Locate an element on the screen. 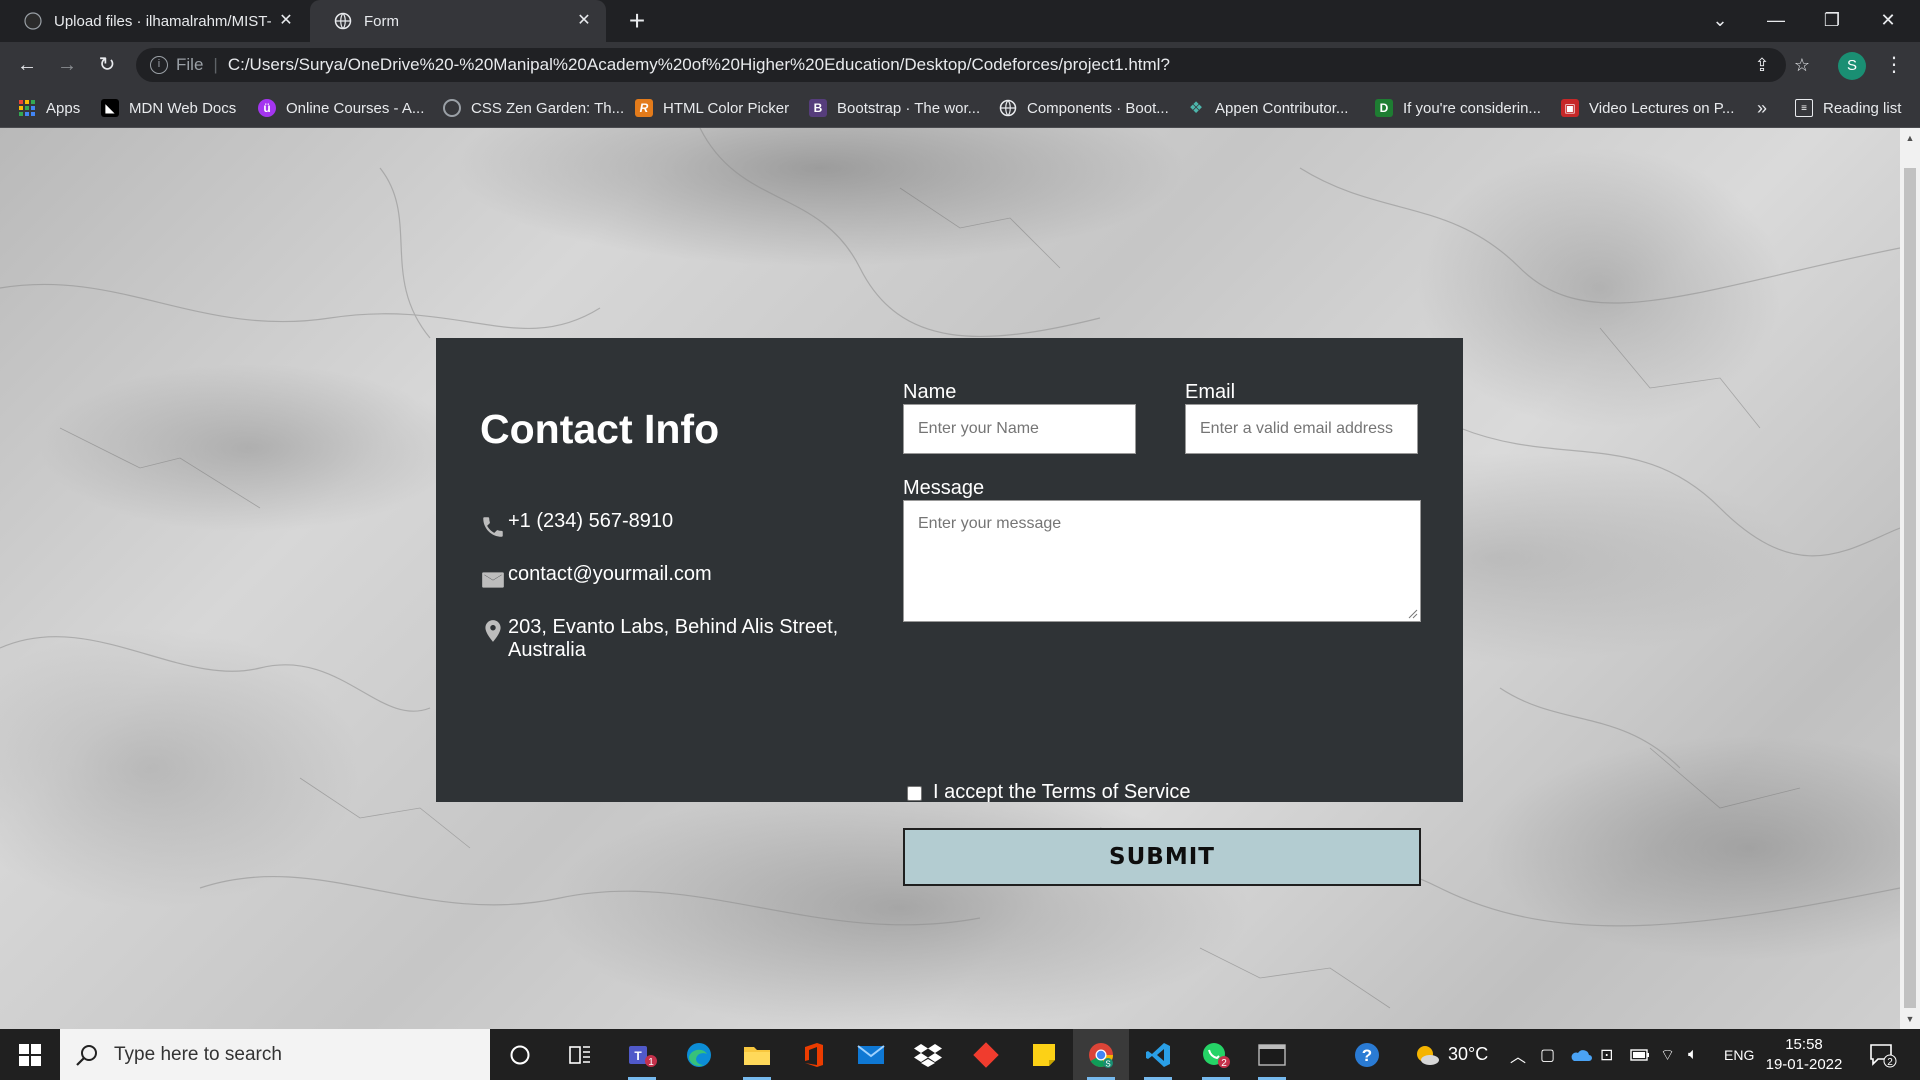  task-view-icon is located at coordinates (580, 1054).